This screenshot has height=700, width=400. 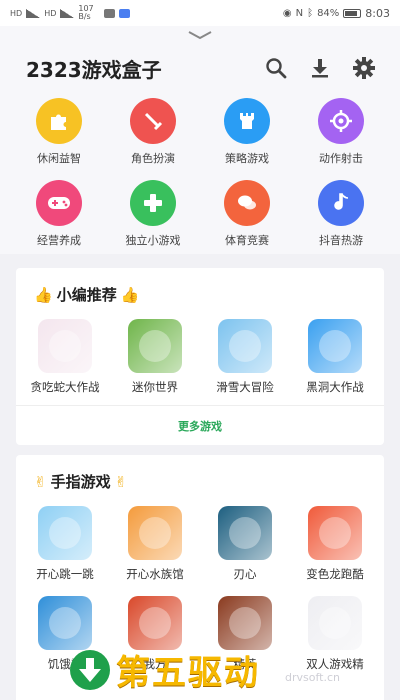 I want to click on game-name: 开心水族馆, so click(x=155, y=574).